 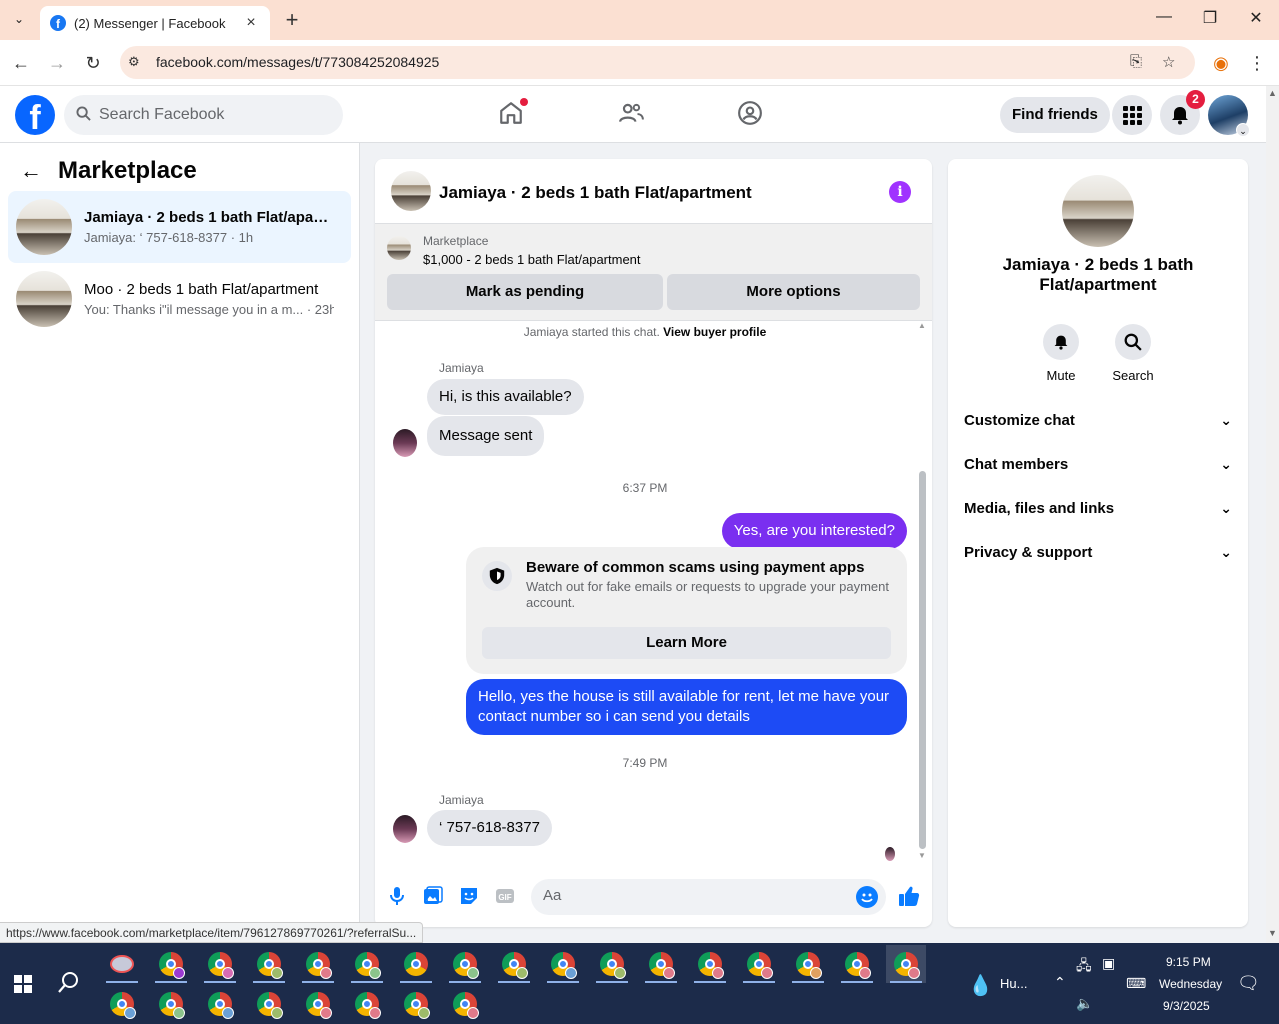 I want to click on message-scrollbar: ▲ ▼, so click(x=922, y=590).